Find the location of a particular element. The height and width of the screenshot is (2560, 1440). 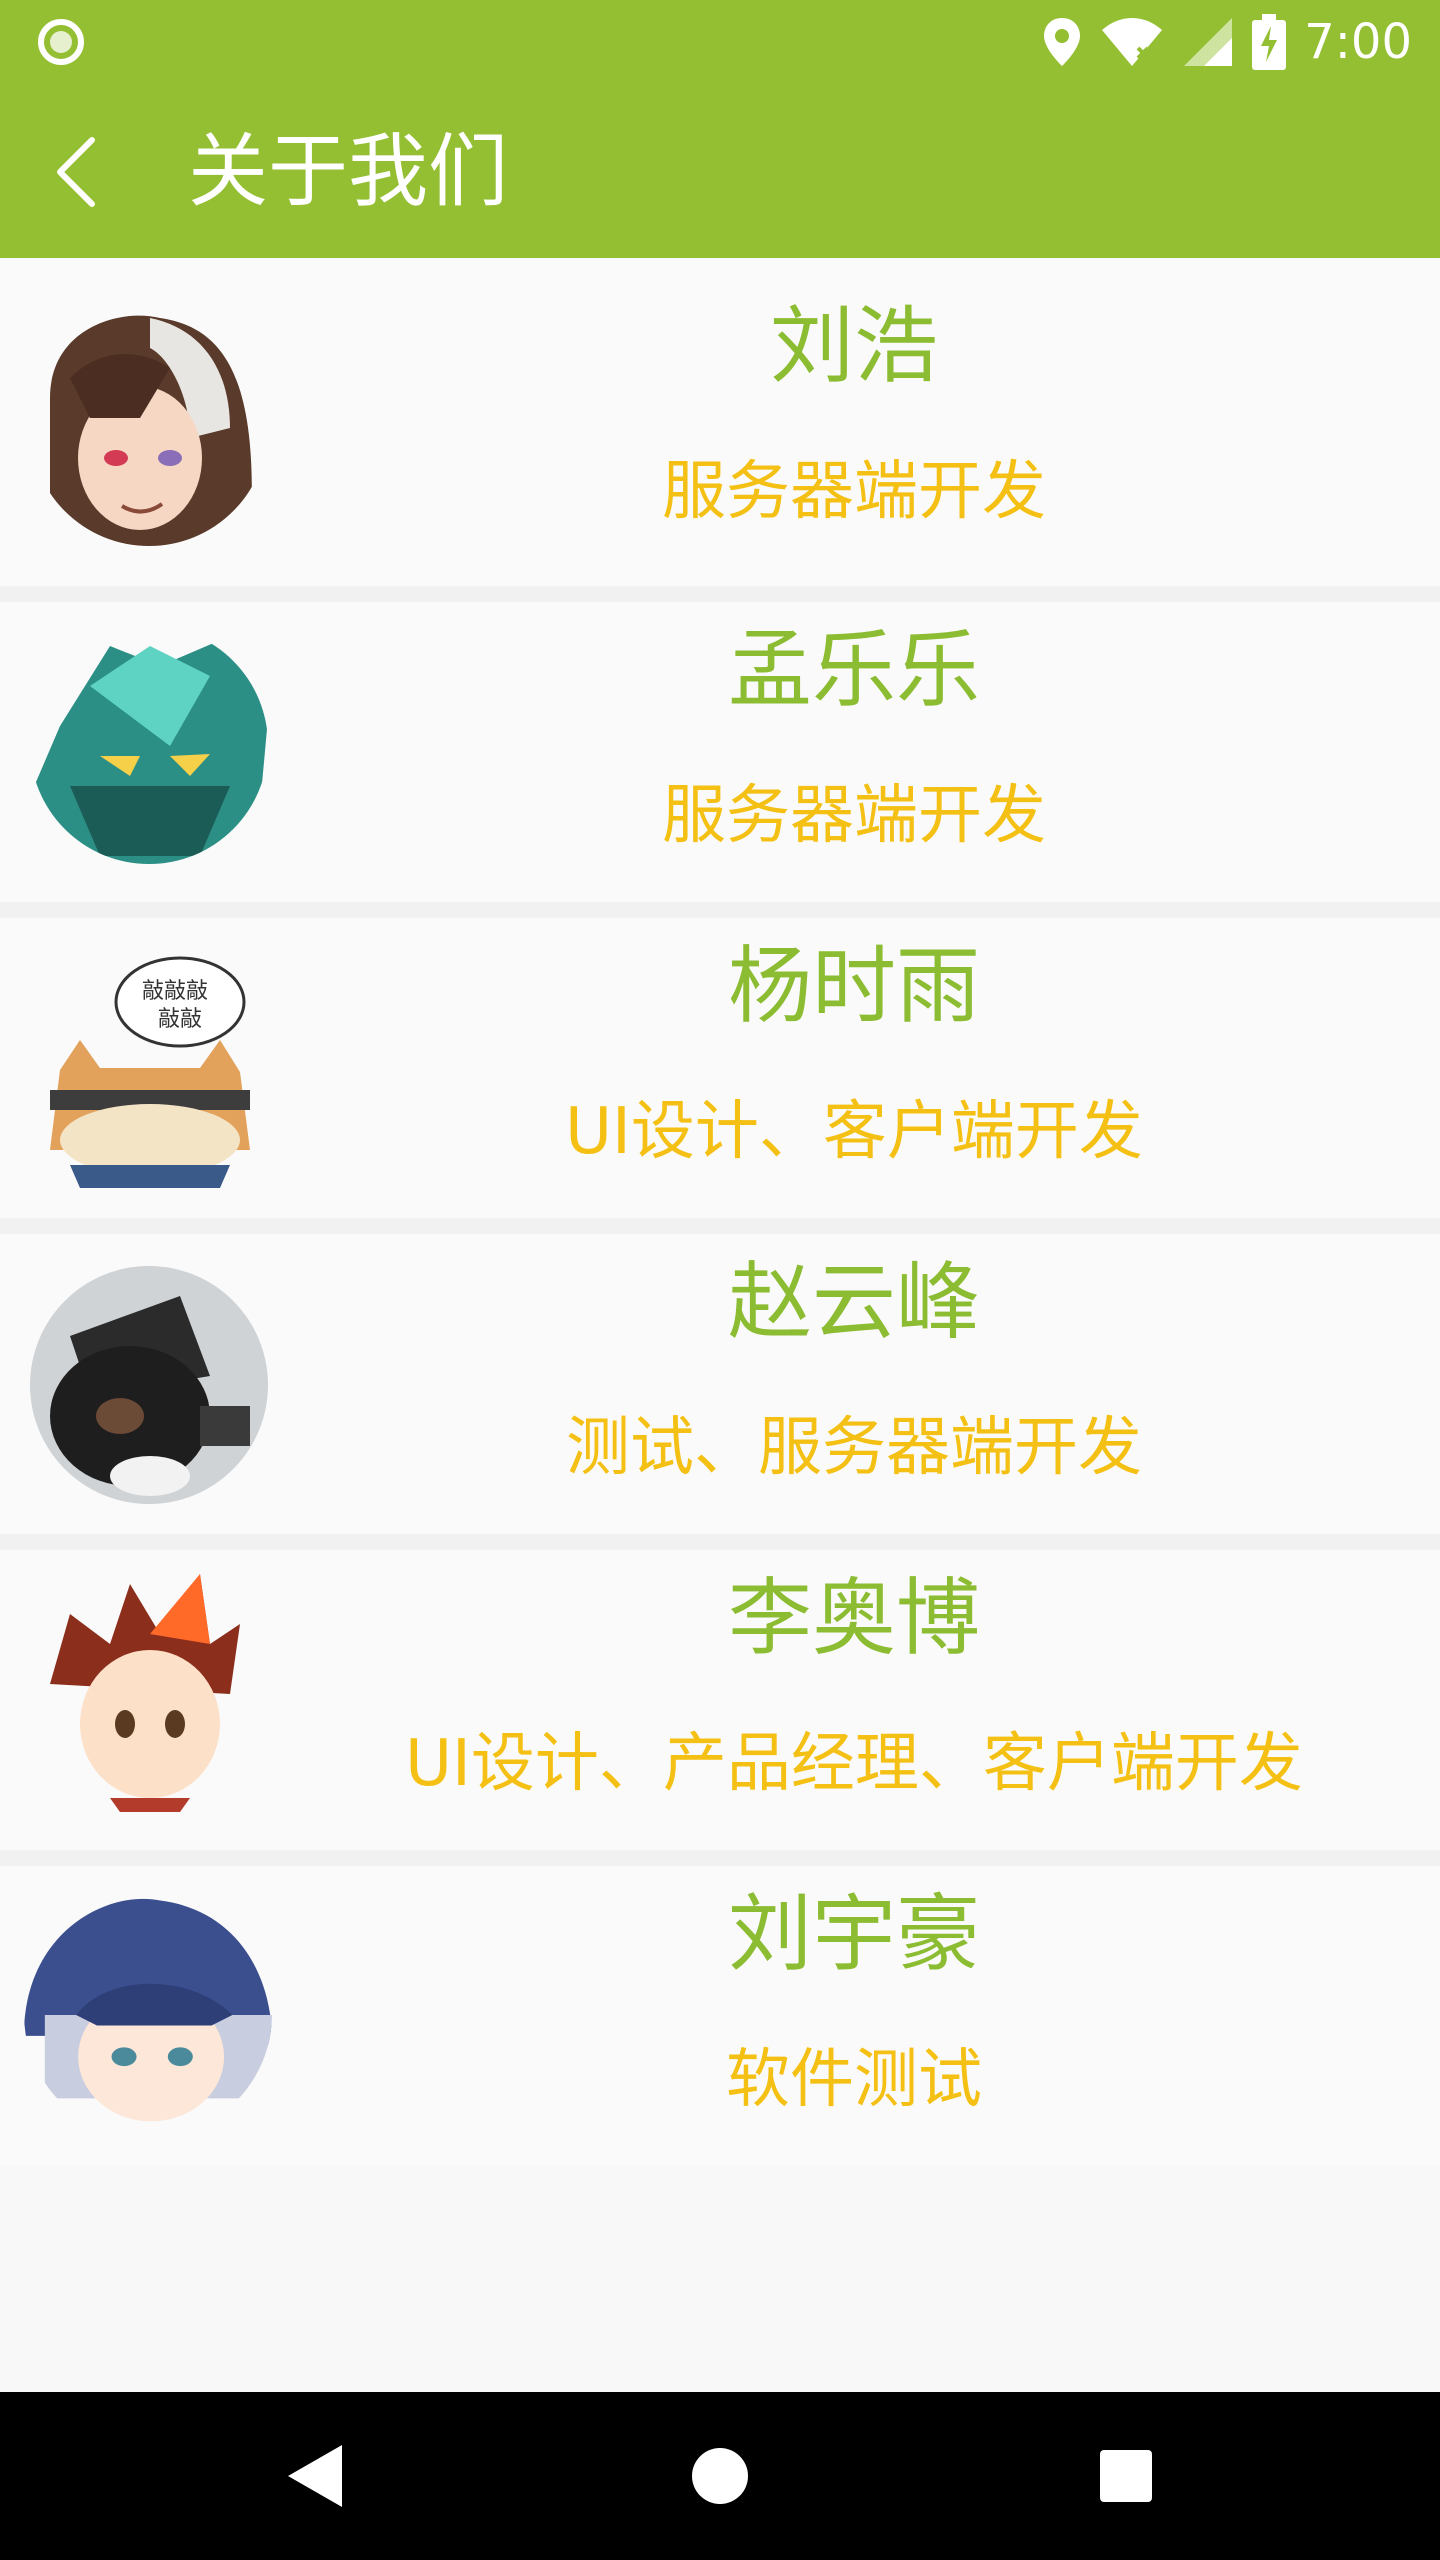

list-item: 敲敲敲 敲敲 杨时雨 UI设计、客户端开发 is located at coordinates (720, 1068).